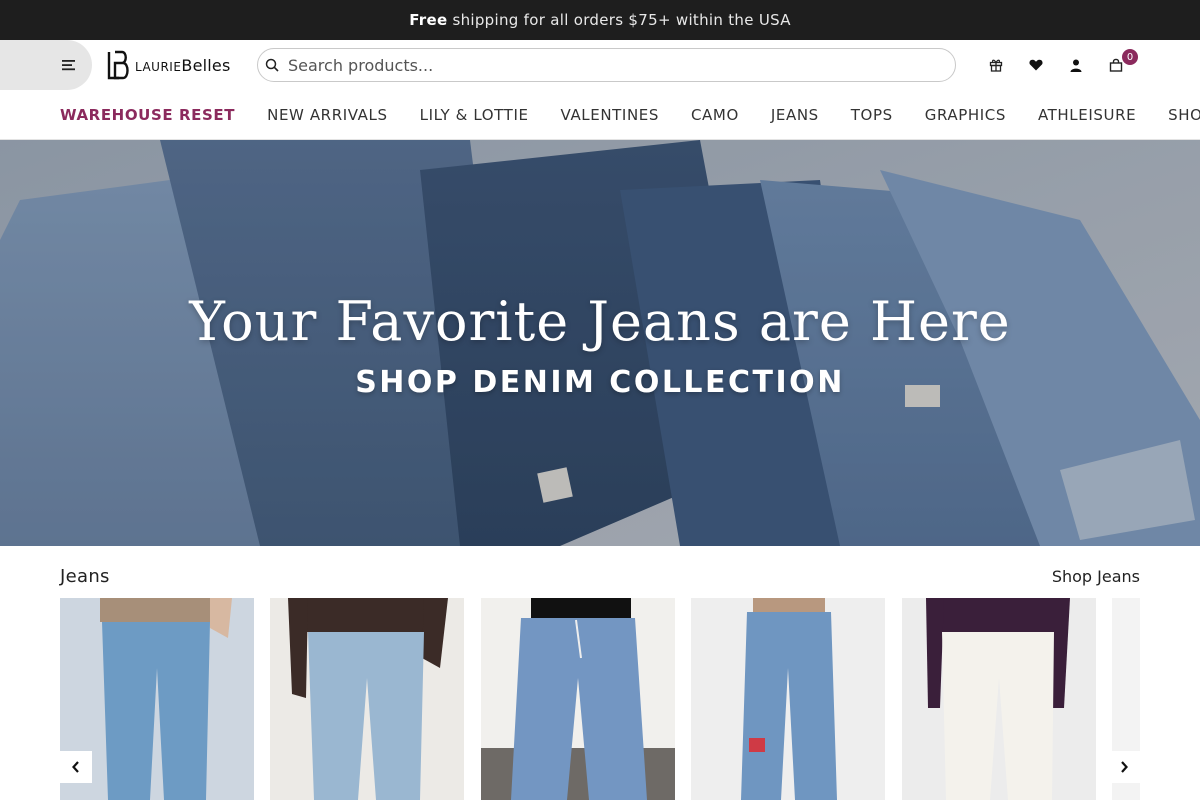 This screenshot has height=800, width=1200. What do you see at coordinates (206, 65) in the screenshot?
I see `logo-brand-rest: Belles` at bounding box center [206, 65].